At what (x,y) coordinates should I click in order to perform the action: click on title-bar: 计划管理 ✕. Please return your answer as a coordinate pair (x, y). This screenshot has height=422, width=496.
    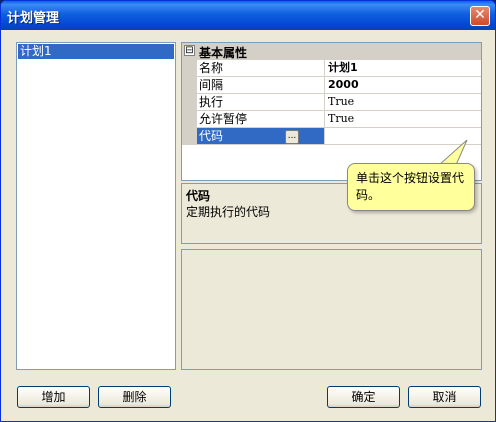
    Looking at the image, I should click on (248, 15).